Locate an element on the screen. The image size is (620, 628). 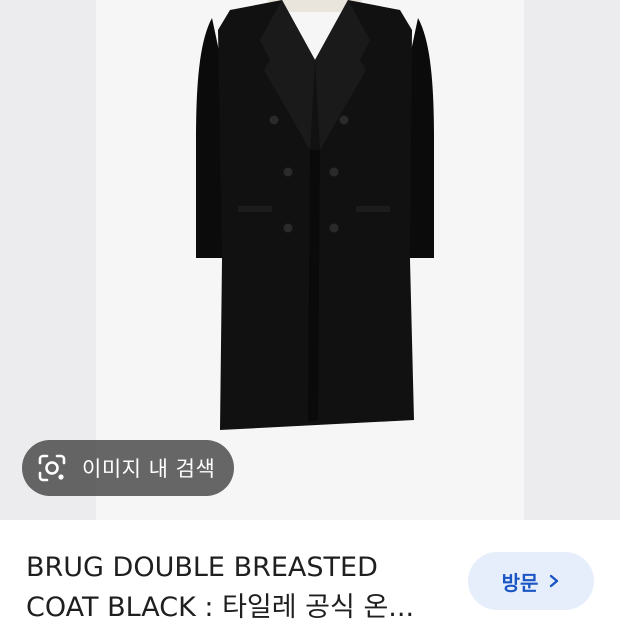
search-inside-image-label: 이미지 내 검색 is located at coordinates (149, 469).